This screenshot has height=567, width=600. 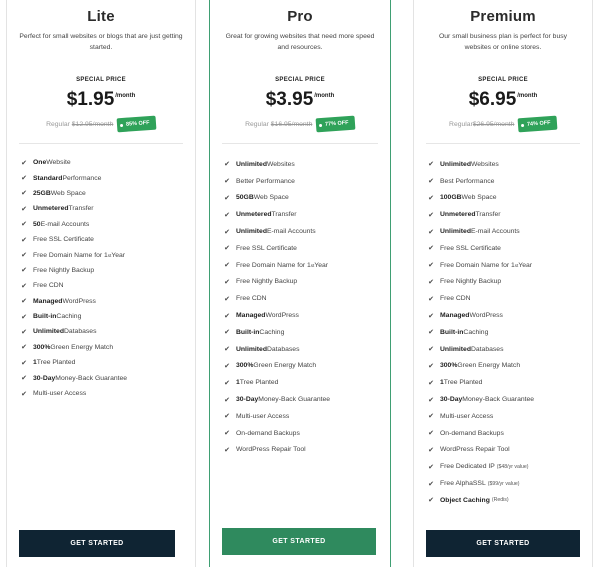 What do you see at coordinates (498, 400) in the screenshot?
I see `feature-text: Money-Back Guarantee` at bounding box center [498, 400].